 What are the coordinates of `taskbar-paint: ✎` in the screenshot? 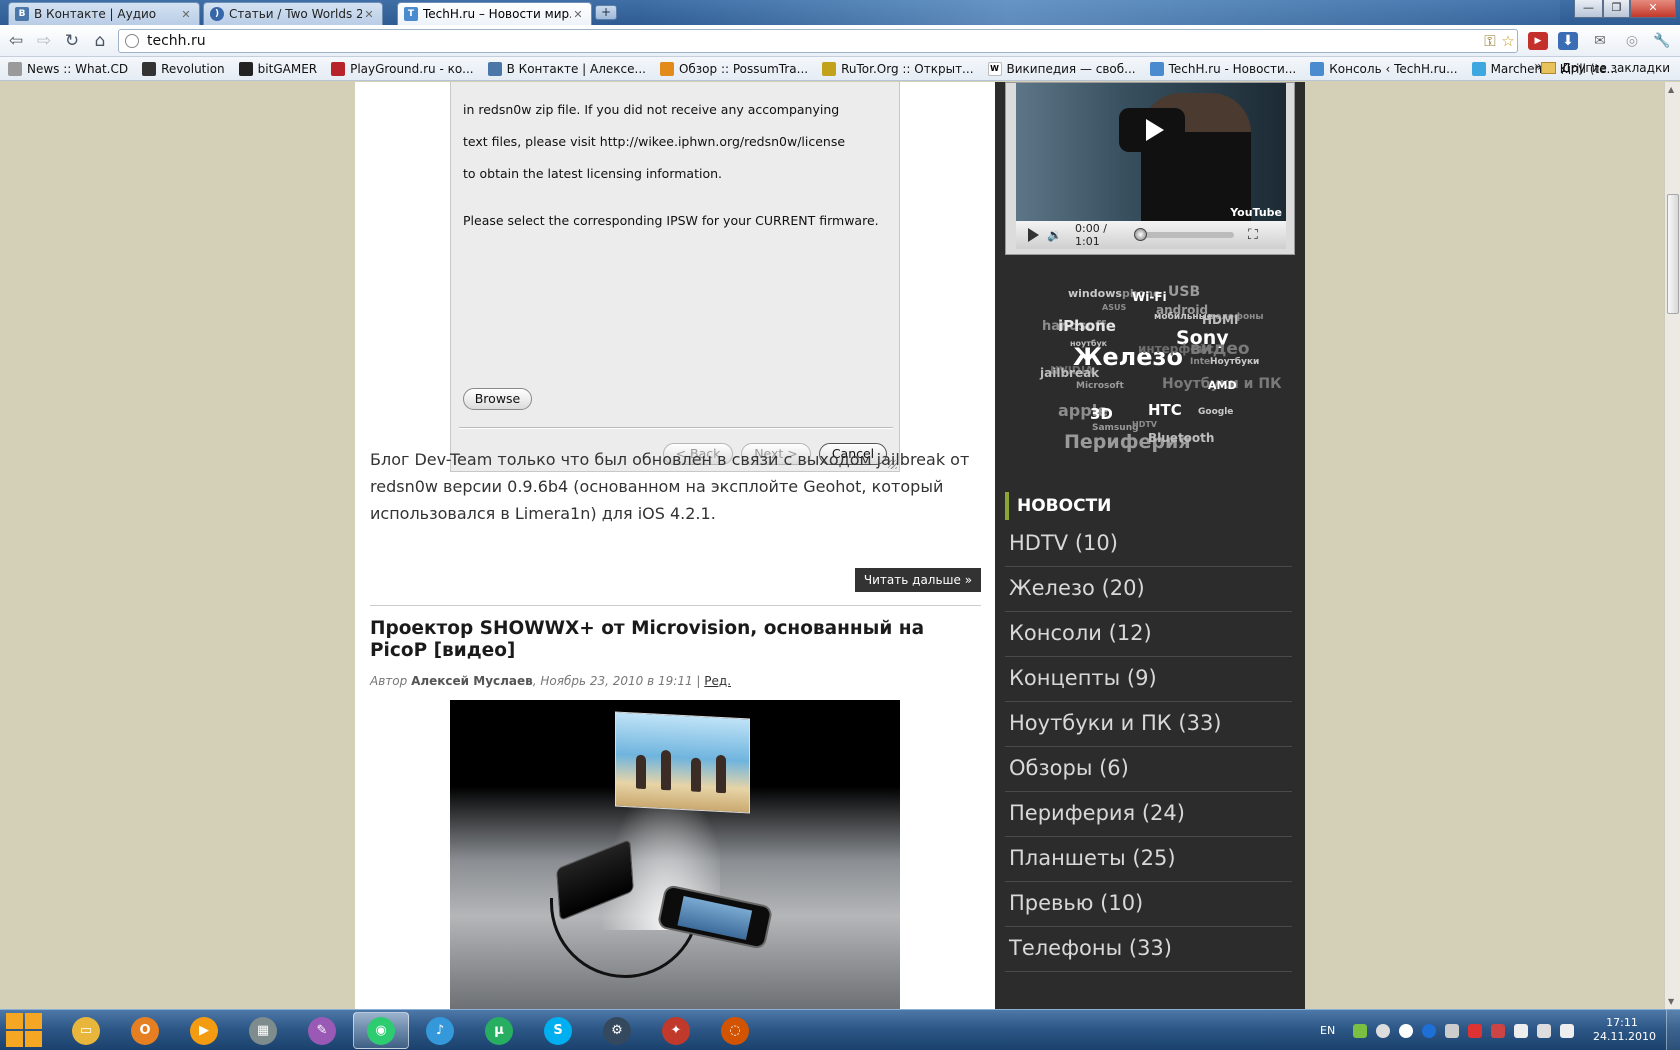 It's located at (322, 1030).